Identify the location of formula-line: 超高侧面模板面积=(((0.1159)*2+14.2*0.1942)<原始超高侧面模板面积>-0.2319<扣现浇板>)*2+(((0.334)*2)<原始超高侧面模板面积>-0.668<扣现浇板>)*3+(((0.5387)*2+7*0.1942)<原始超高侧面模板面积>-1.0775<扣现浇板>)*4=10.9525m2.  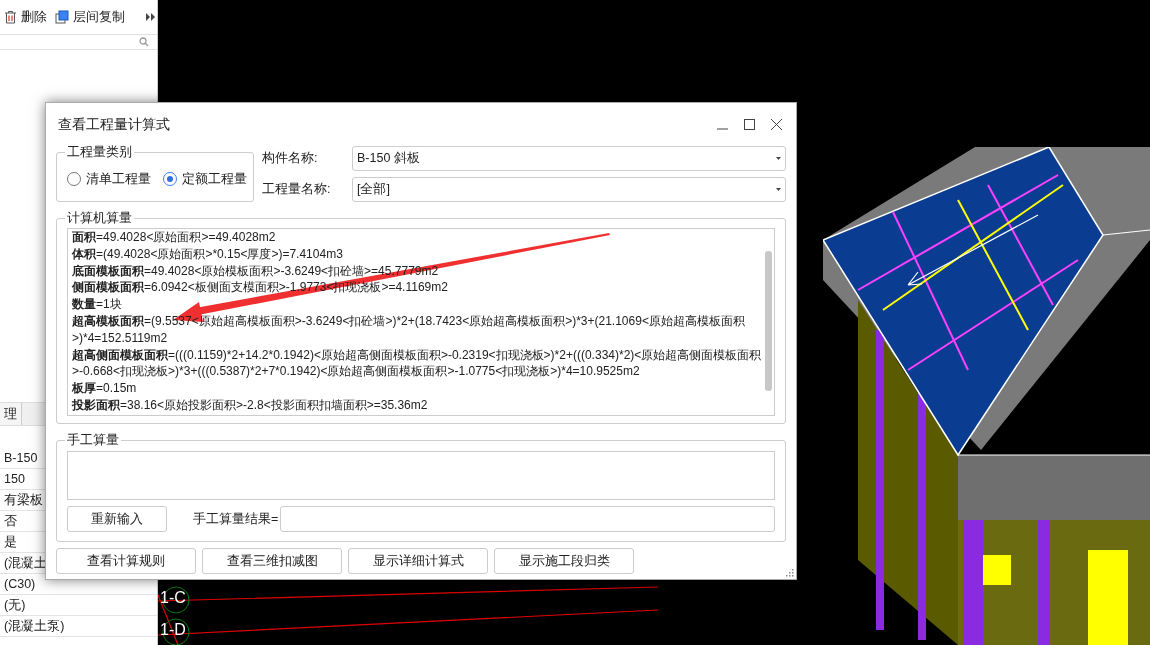
(417, 363).